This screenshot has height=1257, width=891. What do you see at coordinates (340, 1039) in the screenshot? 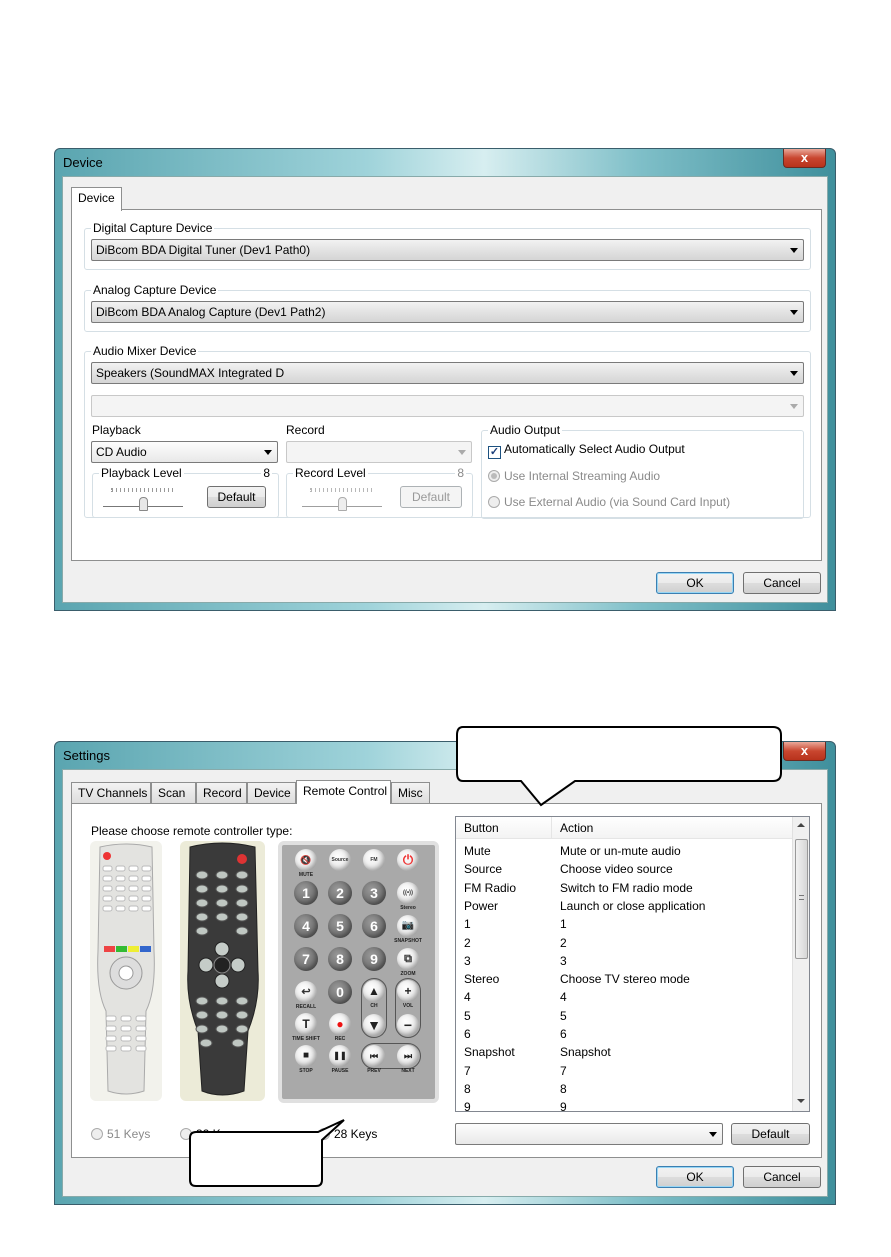
I see `key-label: REC` at bounding box center [340, 1039].